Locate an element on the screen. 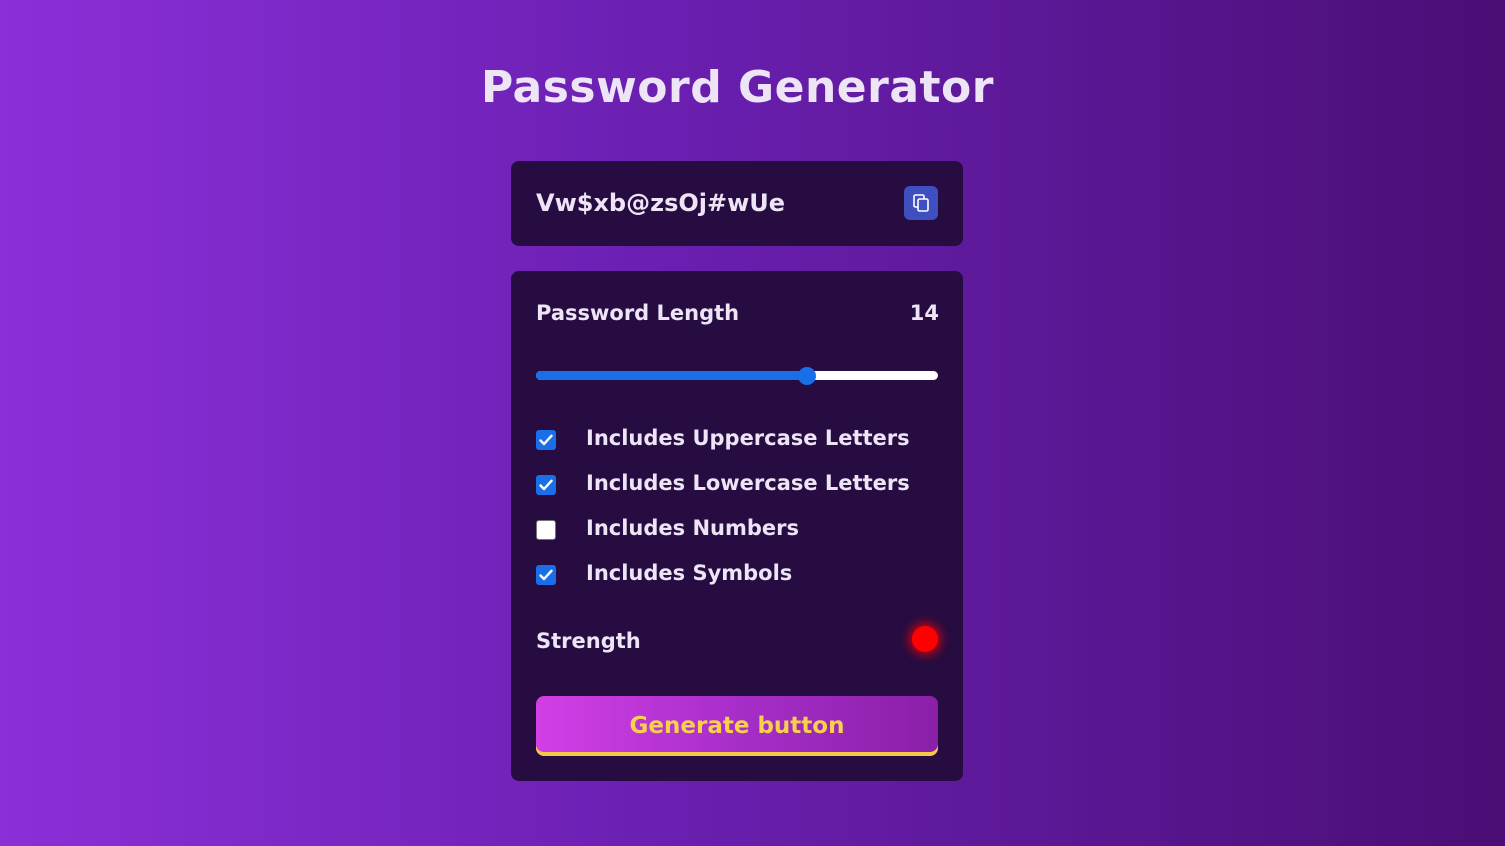 The height and width of the screenshot is (846, 1505). generate-button: Generate button is located at coordinates (737, 726).